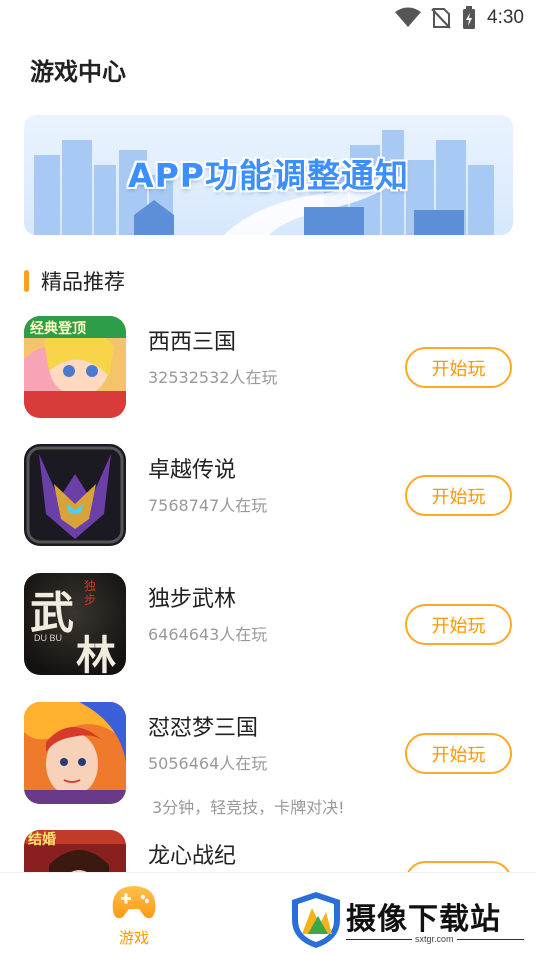  I want to click on game-icon-zhuoyue-chuanshuo, so click(75, 495).